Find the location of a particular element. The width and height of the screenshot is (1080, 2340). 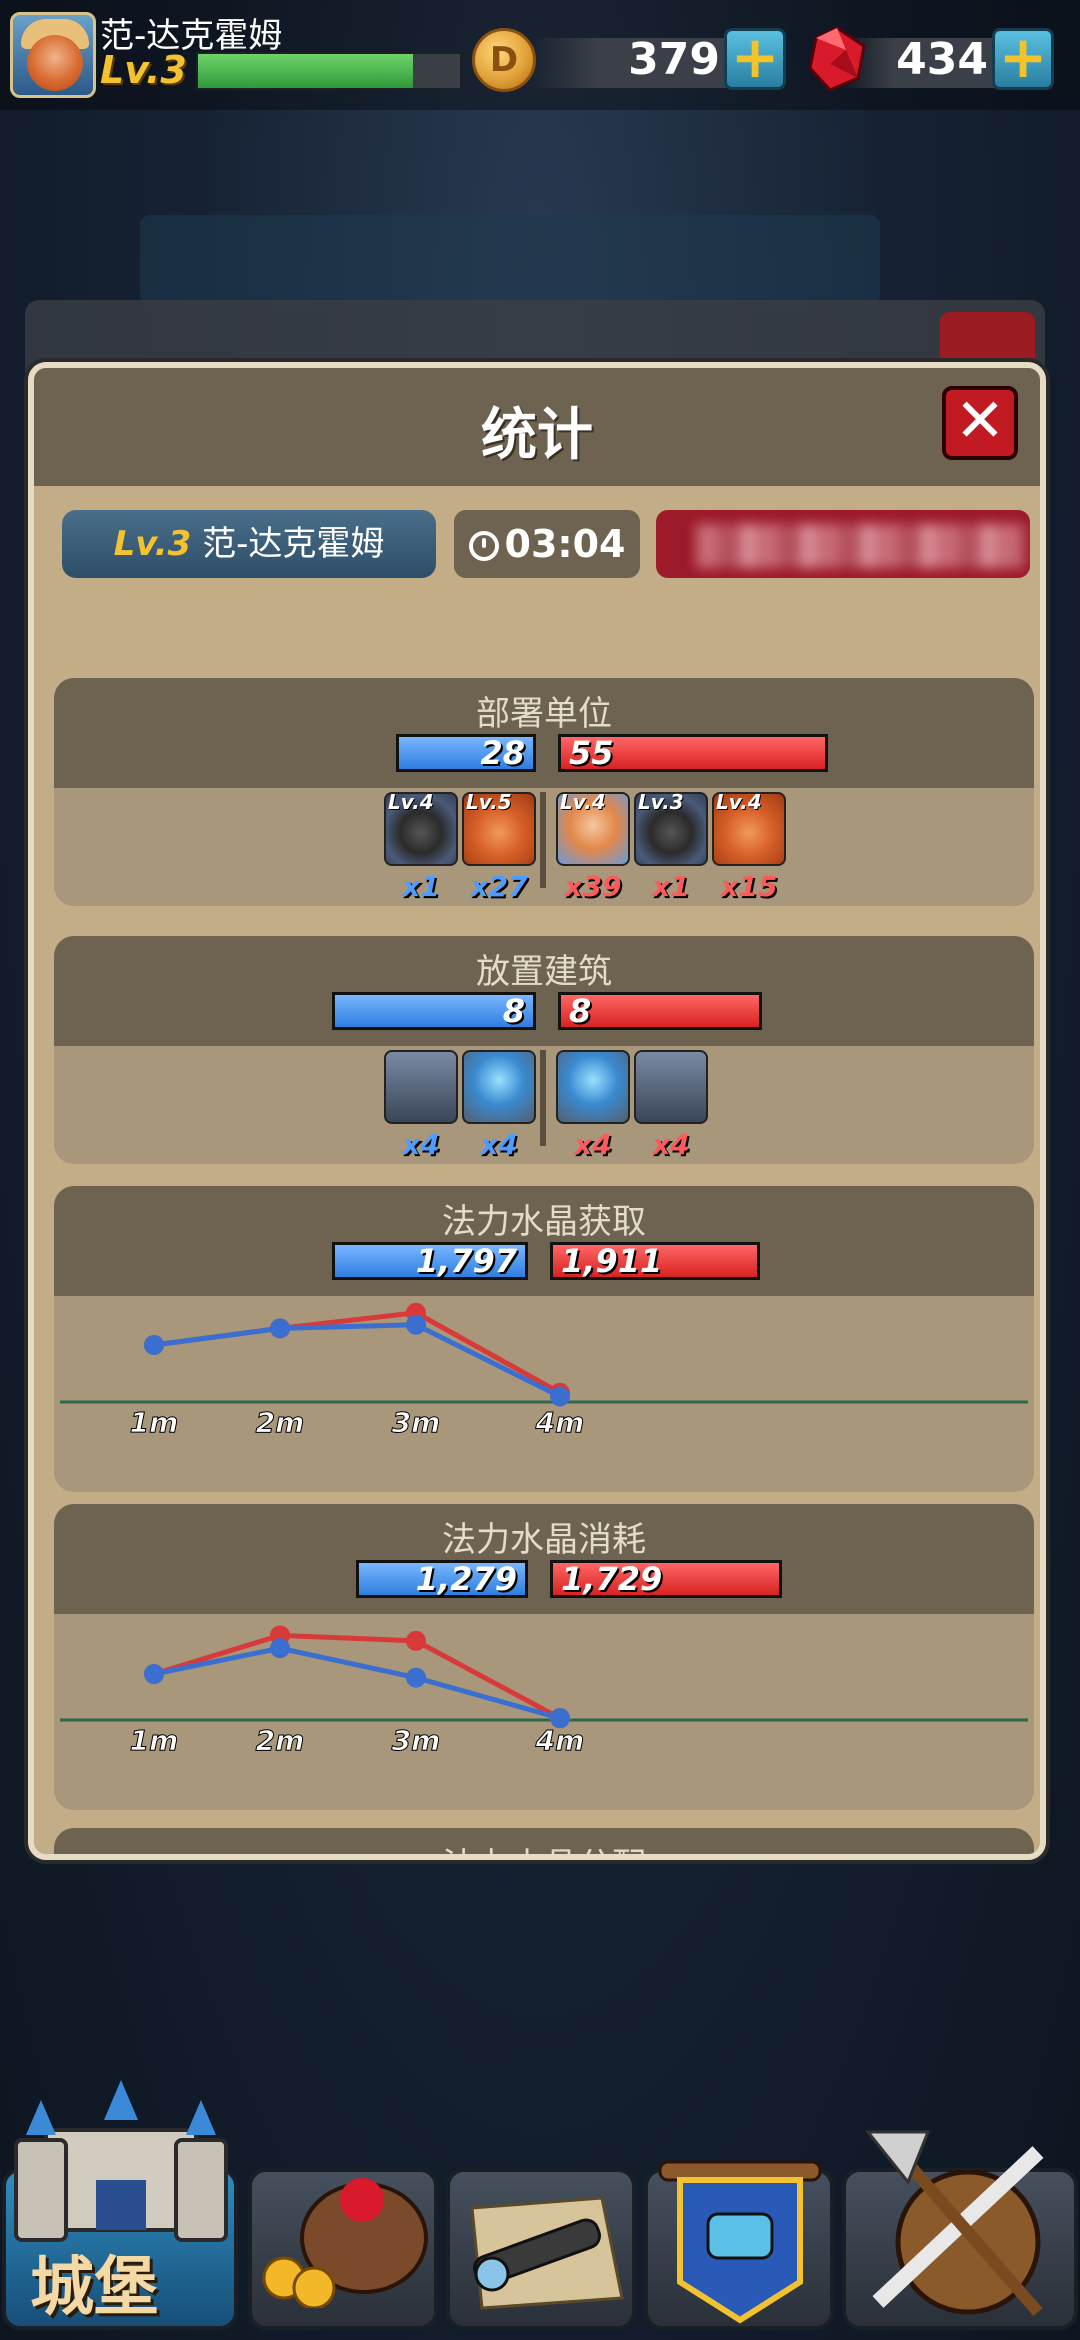

unit-count: x15 is located at coordinates (749, 886).